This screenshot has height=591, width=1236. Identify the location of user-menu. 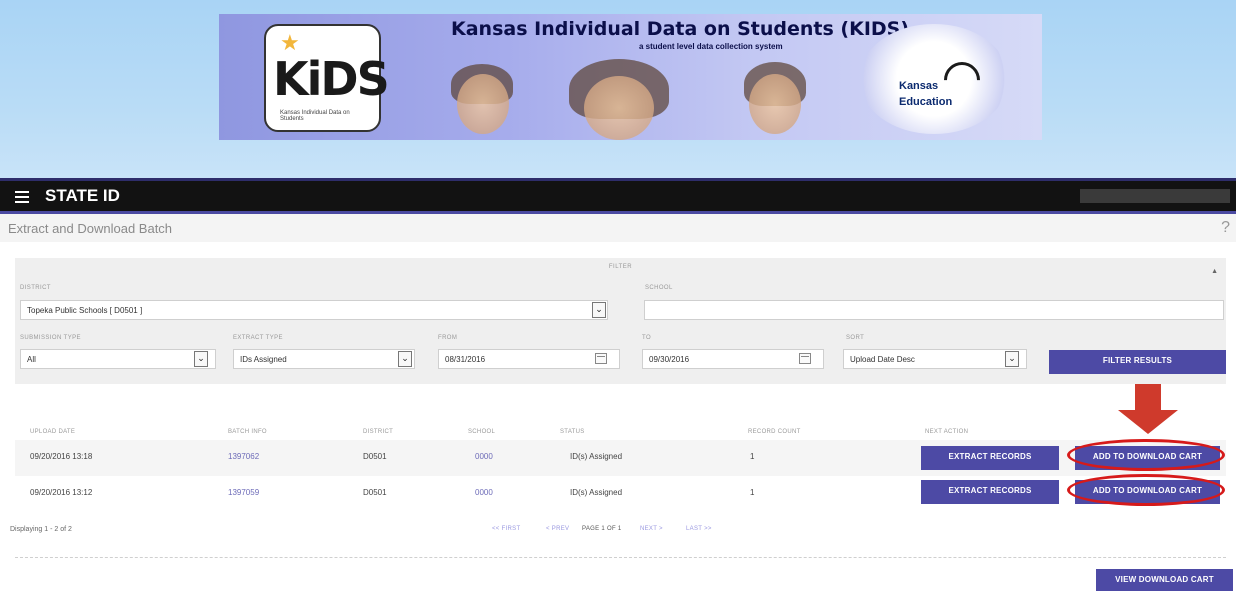
(1155, 196).